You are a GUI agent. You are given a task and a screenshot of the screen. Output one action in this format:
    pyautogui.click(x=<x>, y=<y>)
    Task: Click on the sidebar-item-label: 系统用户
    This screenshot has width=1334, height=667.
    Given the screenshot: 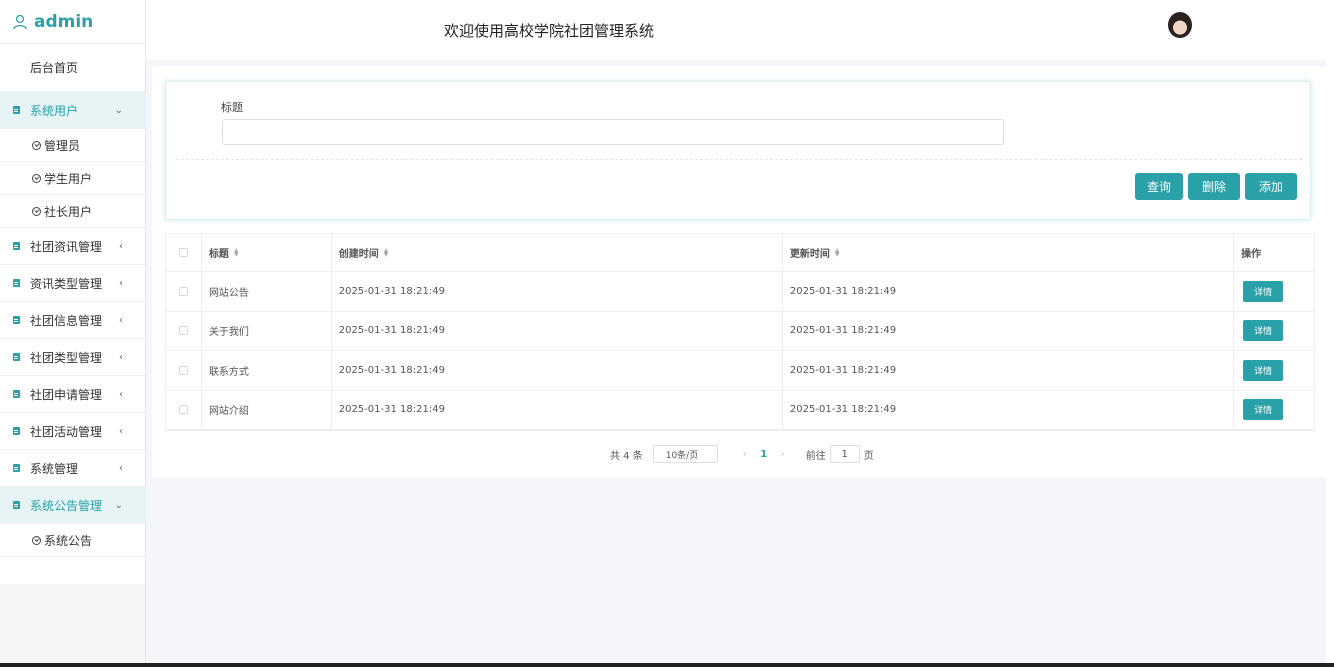 What is the action you would take?
    pyautogui.click(x=54, y=110)
    